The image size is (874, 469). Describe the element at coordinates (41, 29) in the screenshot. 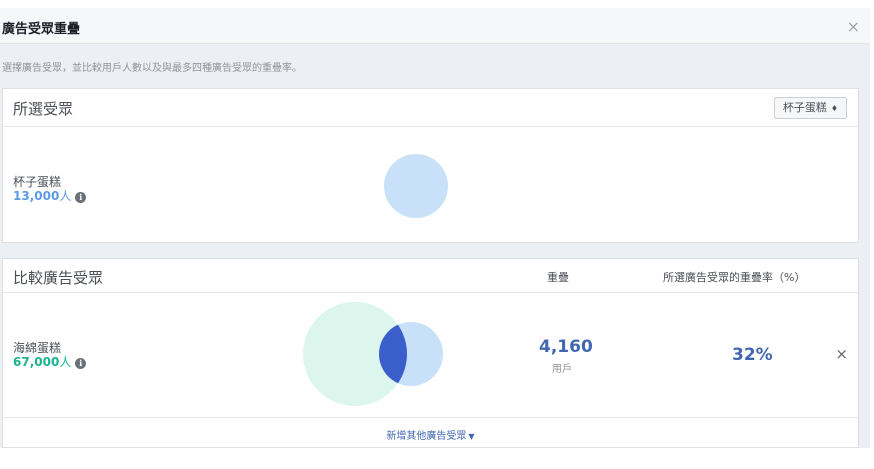

I see `dialog-title: 廣告受眾重疊` at that location.